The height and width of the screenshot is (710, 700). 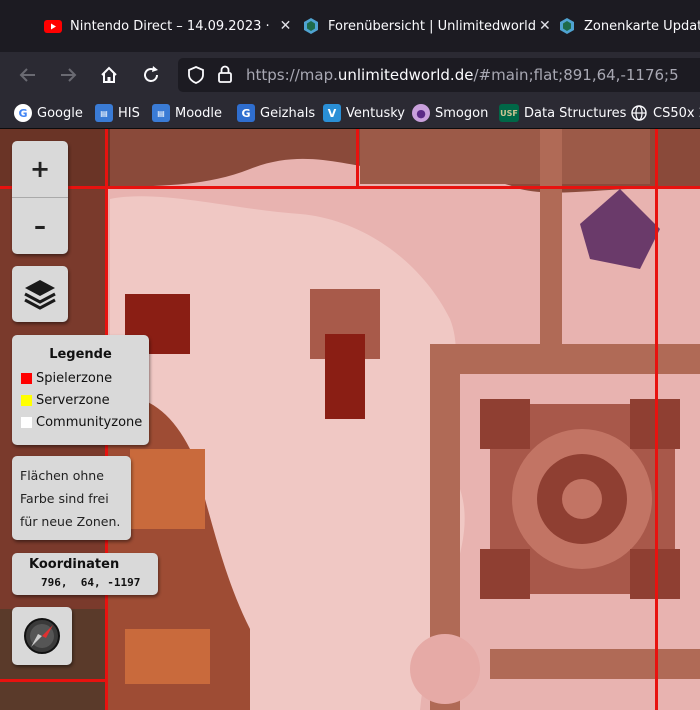 What do you see at coordinates (129, 113) in the screenshot?
I see `bookmark-label: HIS` at bounding box center [129, 113].